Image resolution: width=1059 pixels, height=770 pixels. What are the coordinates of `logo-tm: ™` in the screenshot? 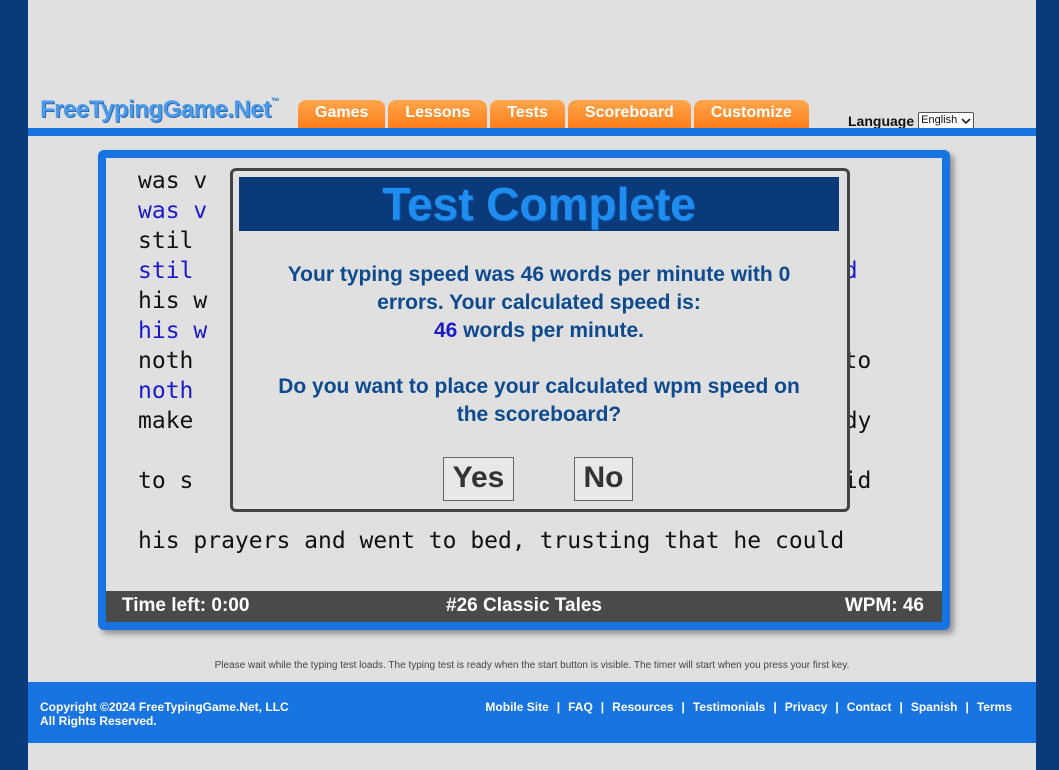 It's located at (274, 100).